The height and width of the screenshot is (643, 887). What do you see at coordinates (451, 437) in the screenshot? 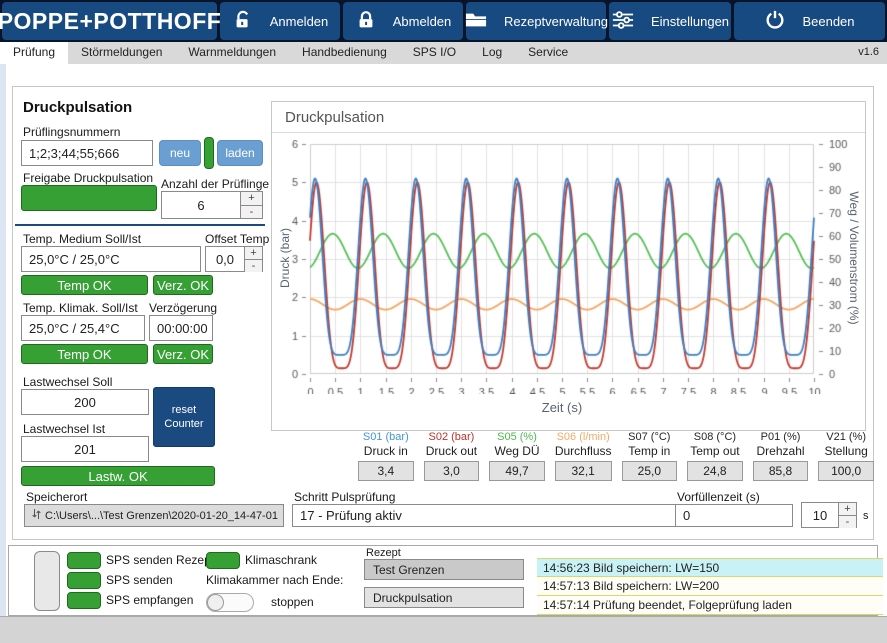
I see `sensor-id-label: S02 (bar)` at bounding box center [451, 437].